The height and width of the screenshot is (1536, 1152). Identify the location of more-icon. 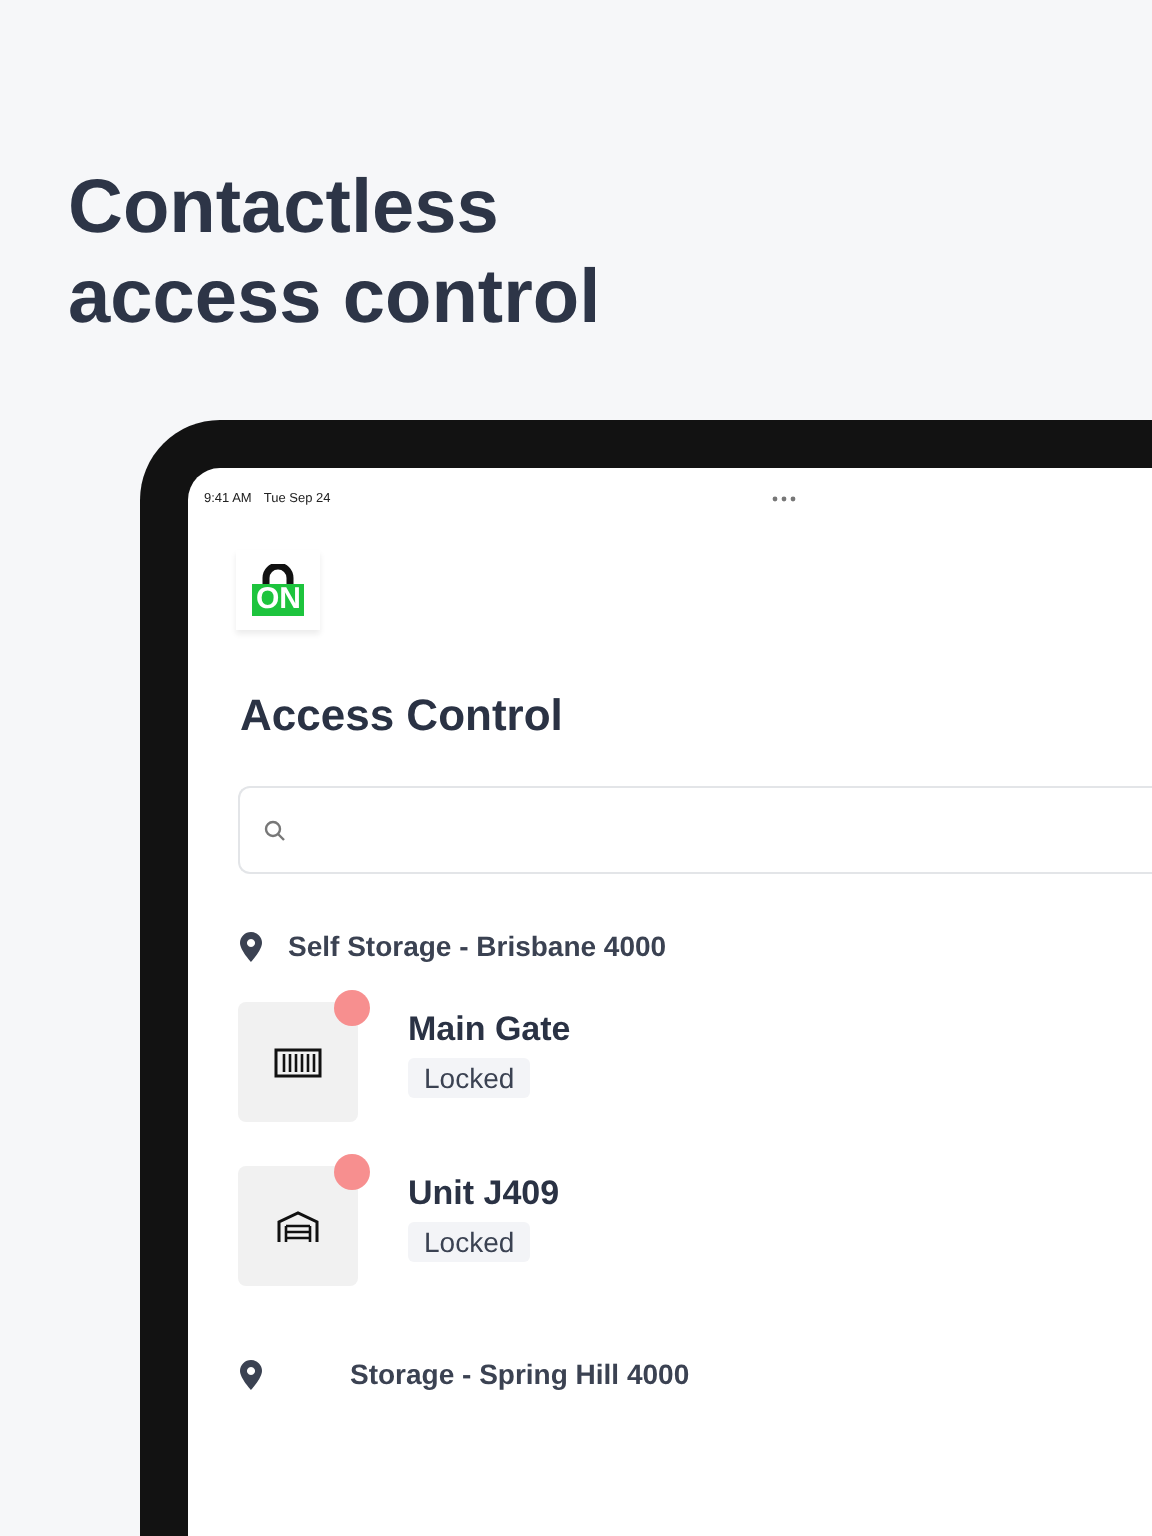
(784, 499).